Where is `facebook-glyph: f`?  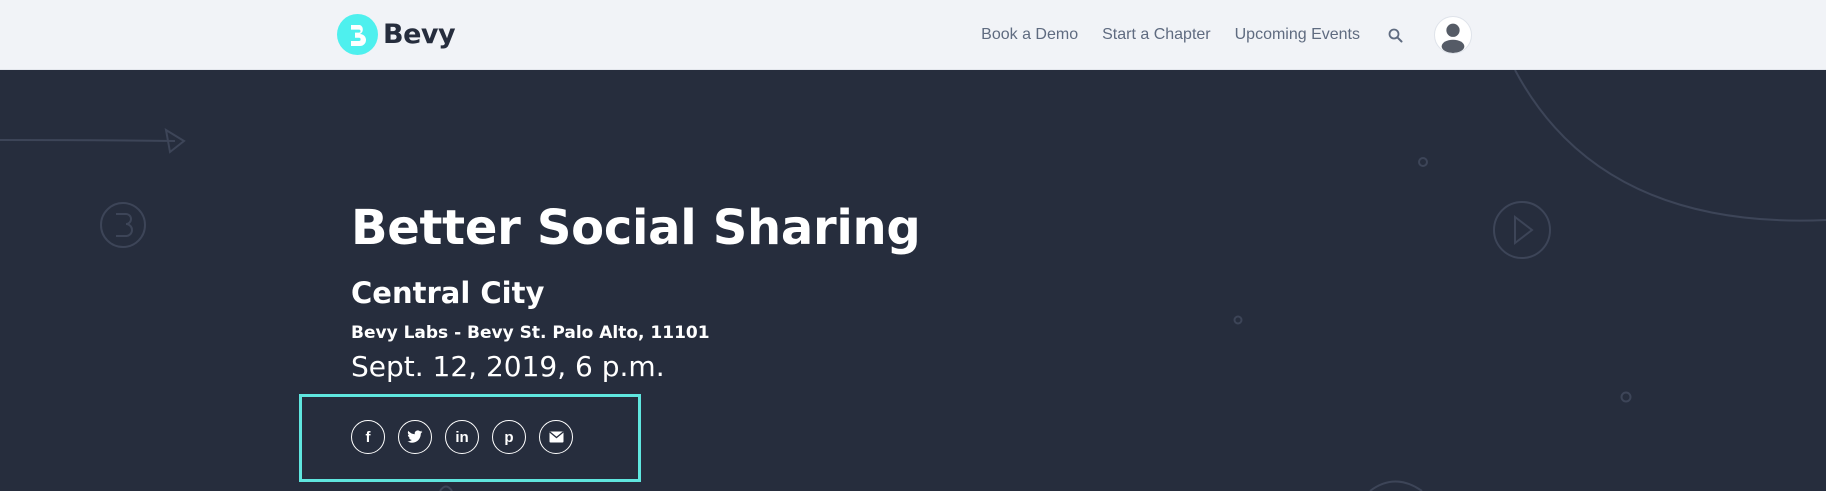
facebook-glyph: f is located at coordinates (368, 437).